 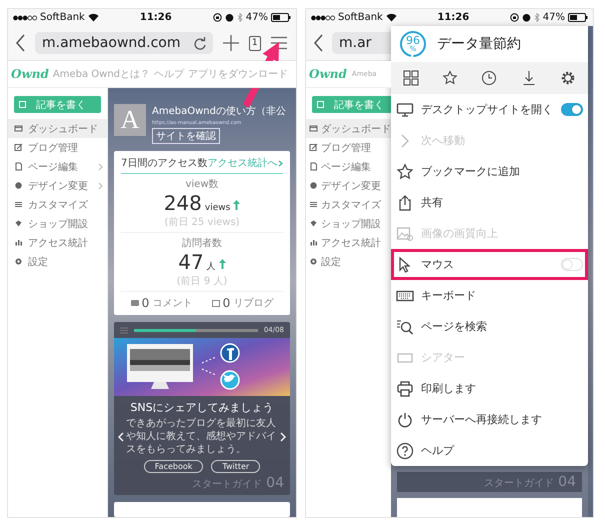 What do you see at coordinates (405, 327) in the screenshot?
I see `search-icon` at bounding box center [405, 327].